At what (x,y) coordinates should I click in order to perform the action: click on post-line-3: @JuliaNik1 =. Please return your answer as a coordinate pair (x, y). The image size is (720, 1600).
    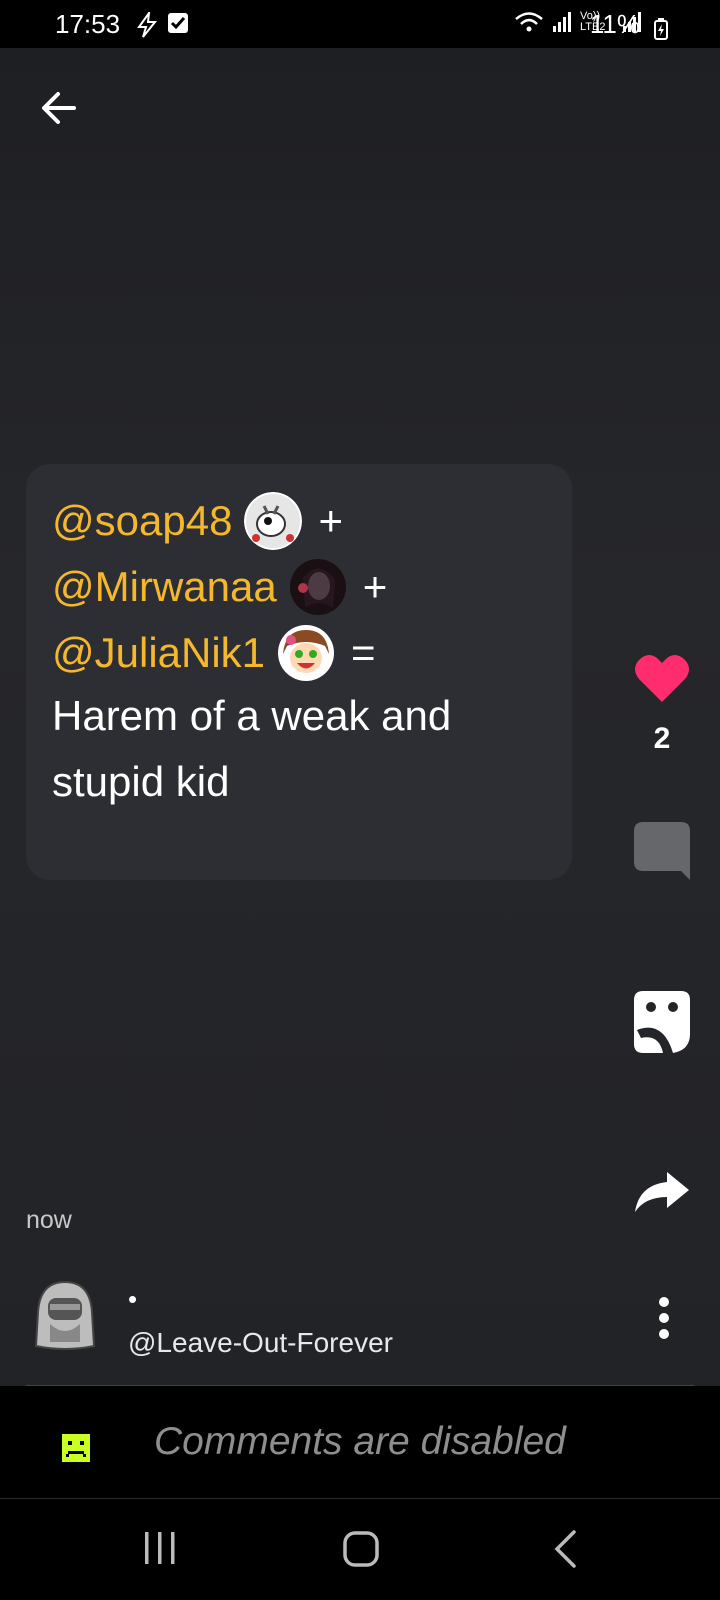
    Looking at the image, I should click on (214, 653).